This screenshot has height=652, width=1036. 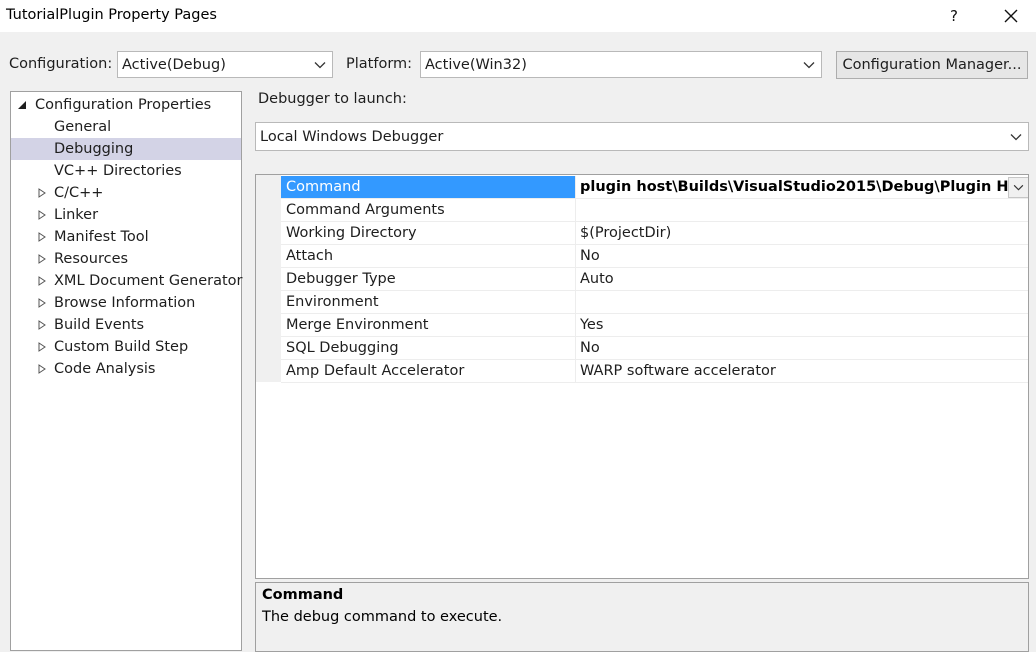 I want to click on title-bar: TutorialPlugin Property Pages ?, so click(x=518, y=16).